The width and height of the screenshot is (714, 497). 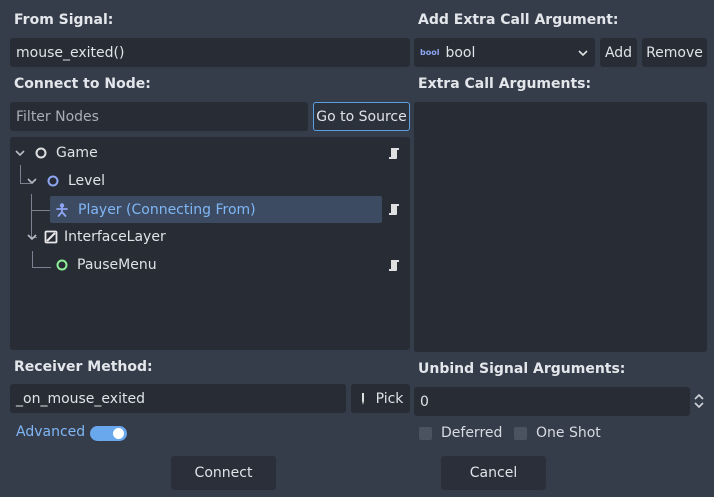 I want to click on canvas-layer-icon, so click(x=51, y=237).